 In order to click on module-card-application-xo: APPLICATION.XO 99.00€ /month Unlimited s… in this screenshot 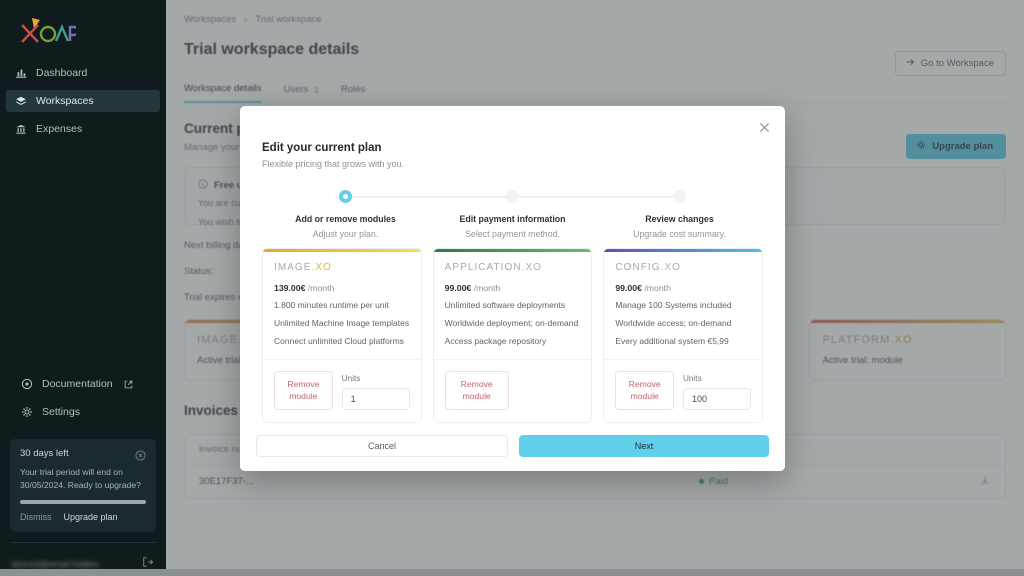, I will do `click(512, 336)`.